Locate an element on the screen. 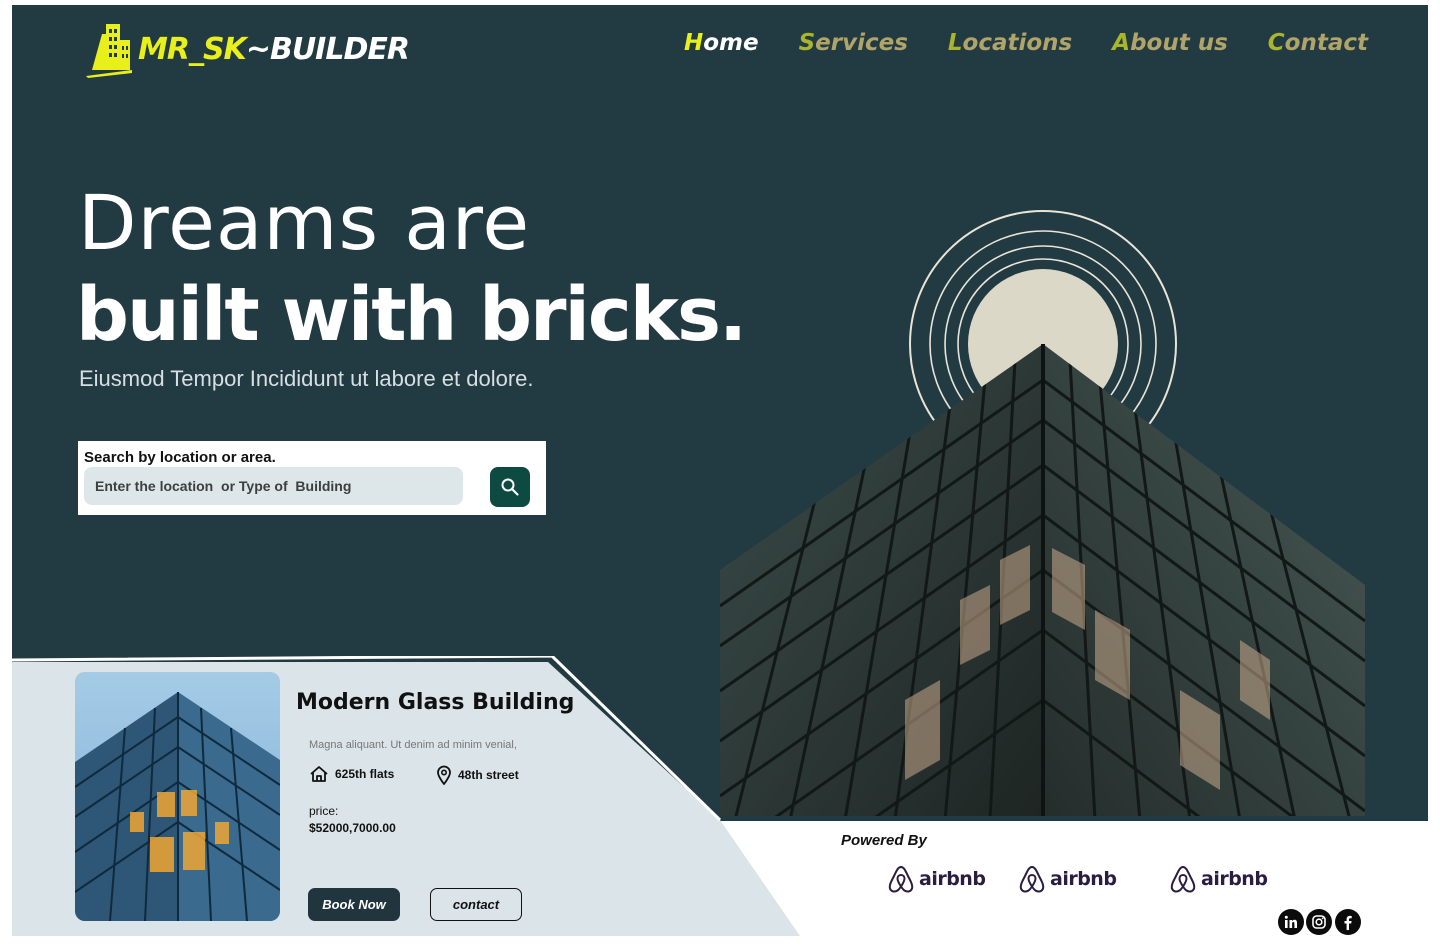  nav-locations-label: ocations is located at coordinates (1017, 43).